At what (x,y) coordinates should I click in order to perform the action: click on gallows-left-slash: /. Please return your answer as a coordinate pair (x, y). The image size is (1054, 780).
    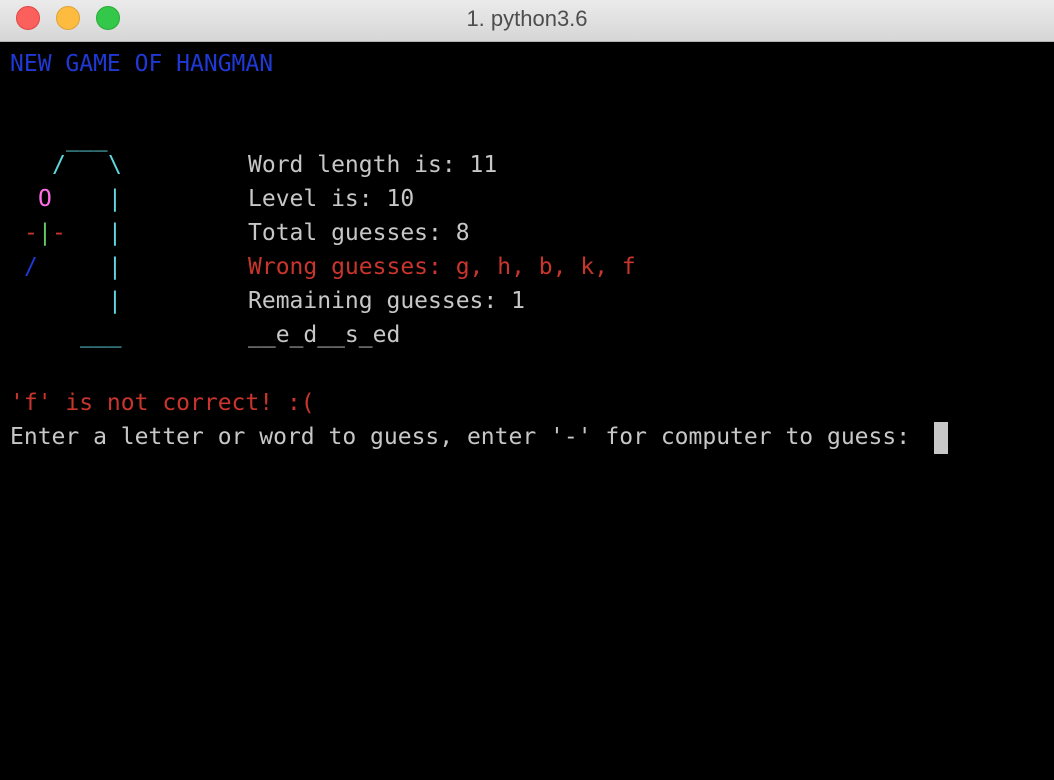
    Looking at the image, I should click on (59, 165).